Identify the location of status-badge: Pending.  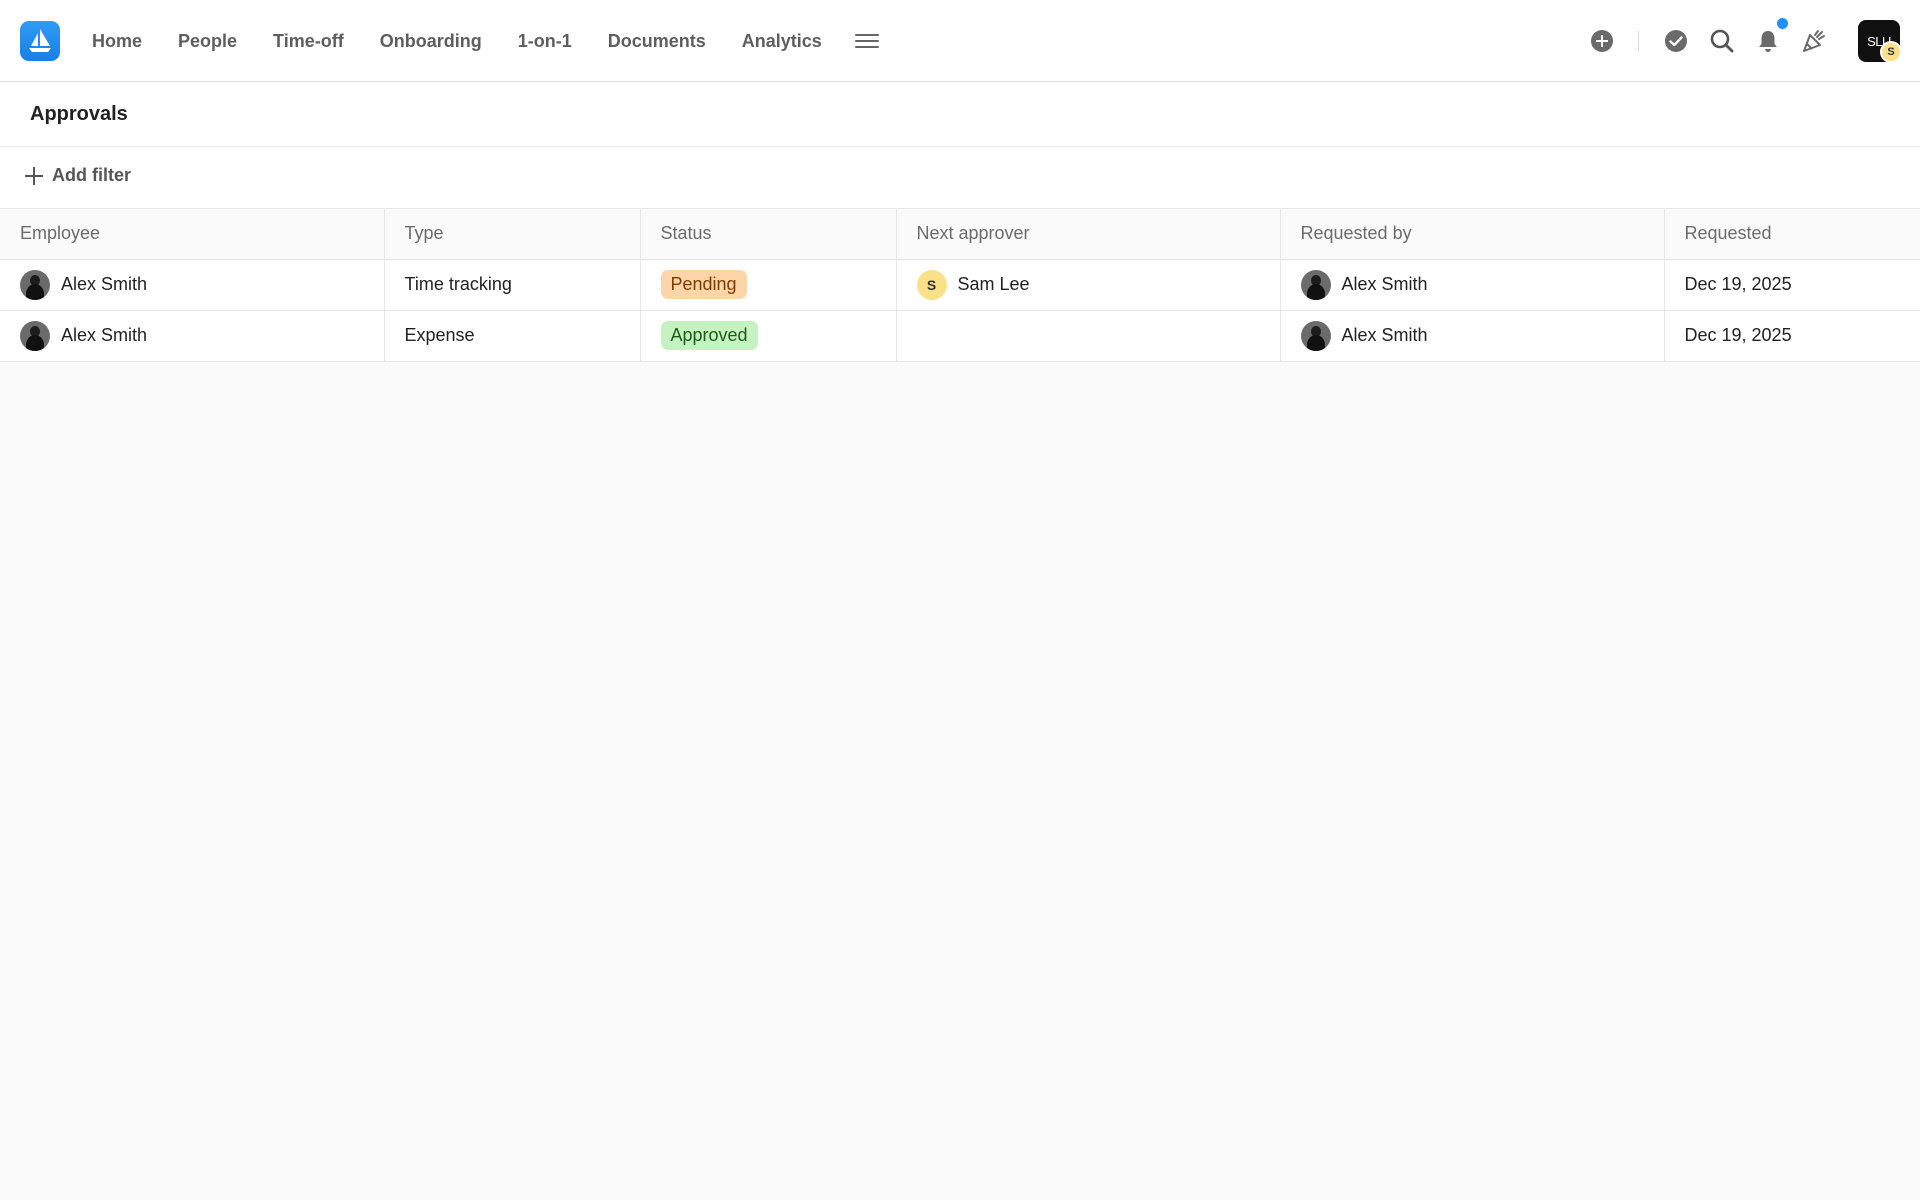
(703, 284).